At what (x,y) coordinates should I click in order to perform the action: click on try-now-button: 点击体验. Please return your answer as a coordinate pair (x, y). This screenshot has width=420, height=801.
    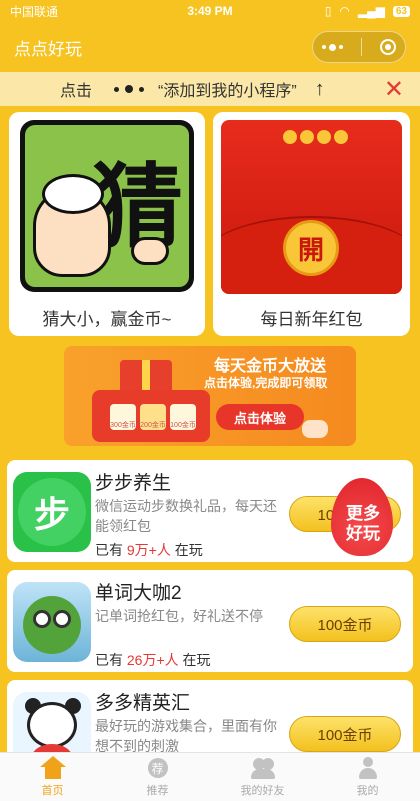
    Looking at the image, I should click on (260, 417).